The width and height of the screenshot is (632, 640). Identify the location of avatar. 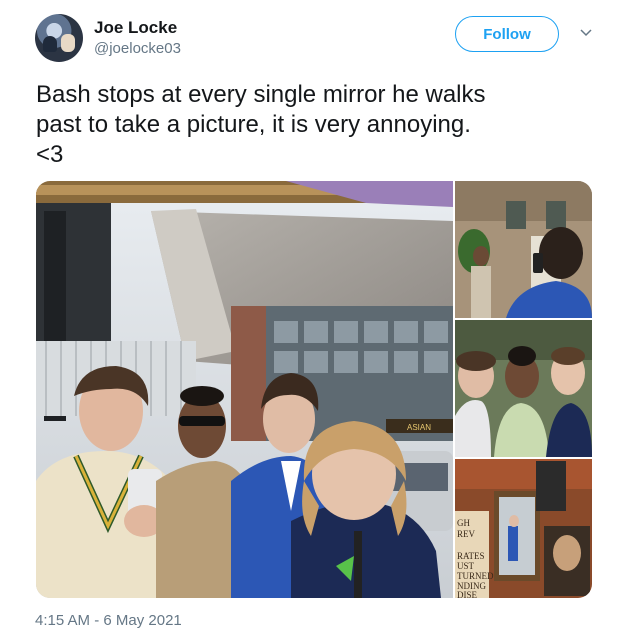
(59, 38).